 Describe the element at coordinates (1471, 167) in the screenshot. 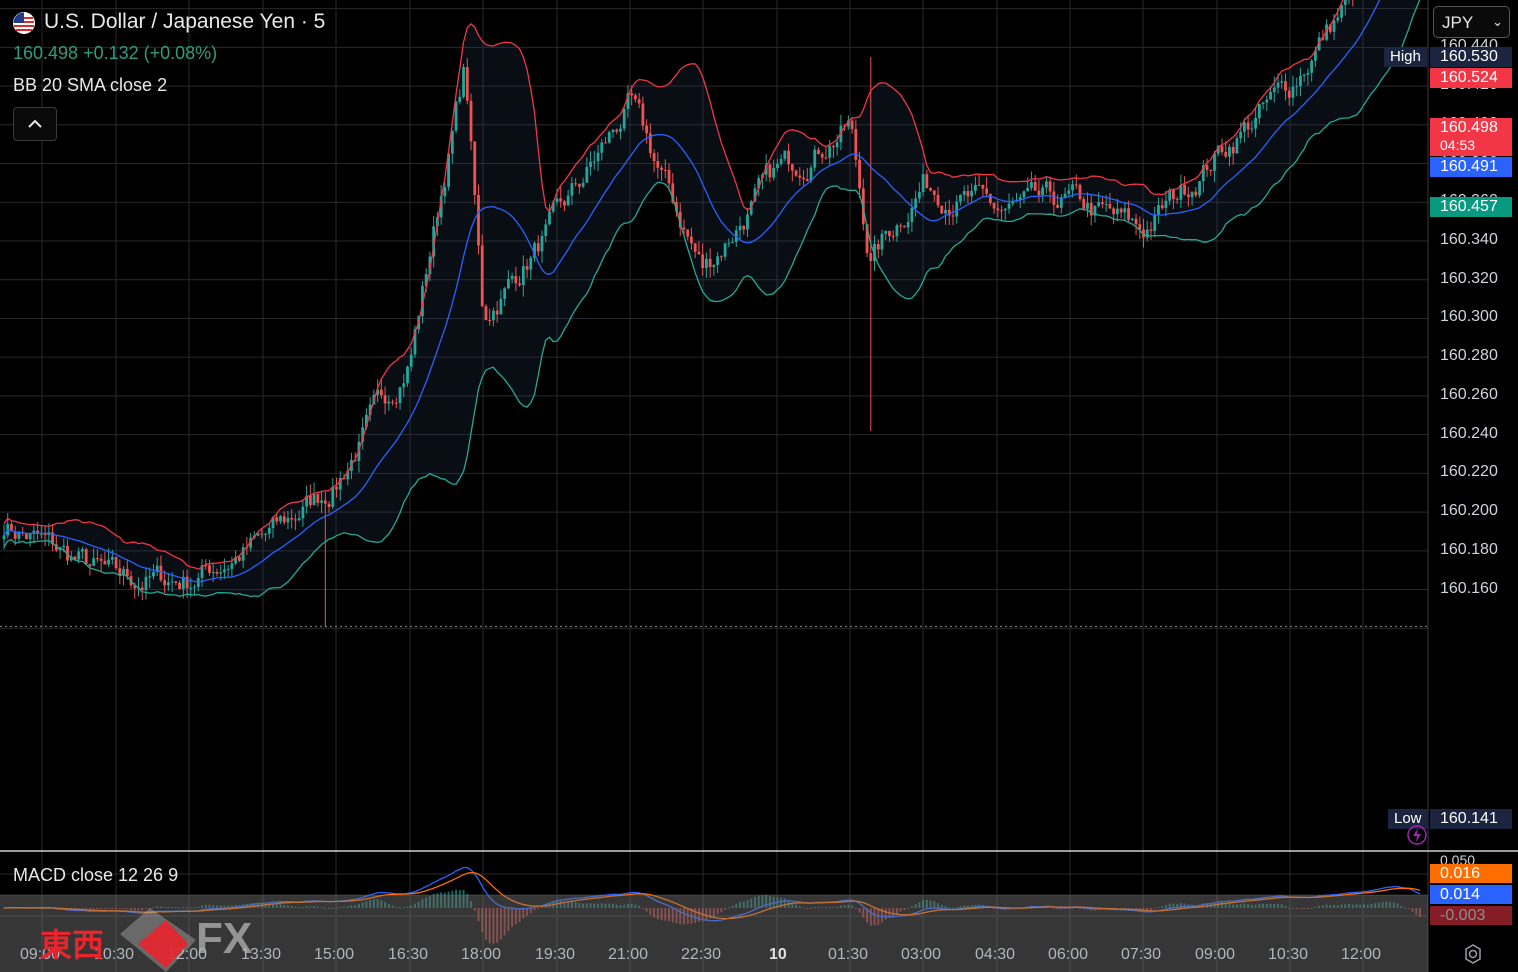

I see `bb-basis-tag: 160.491` at that location.